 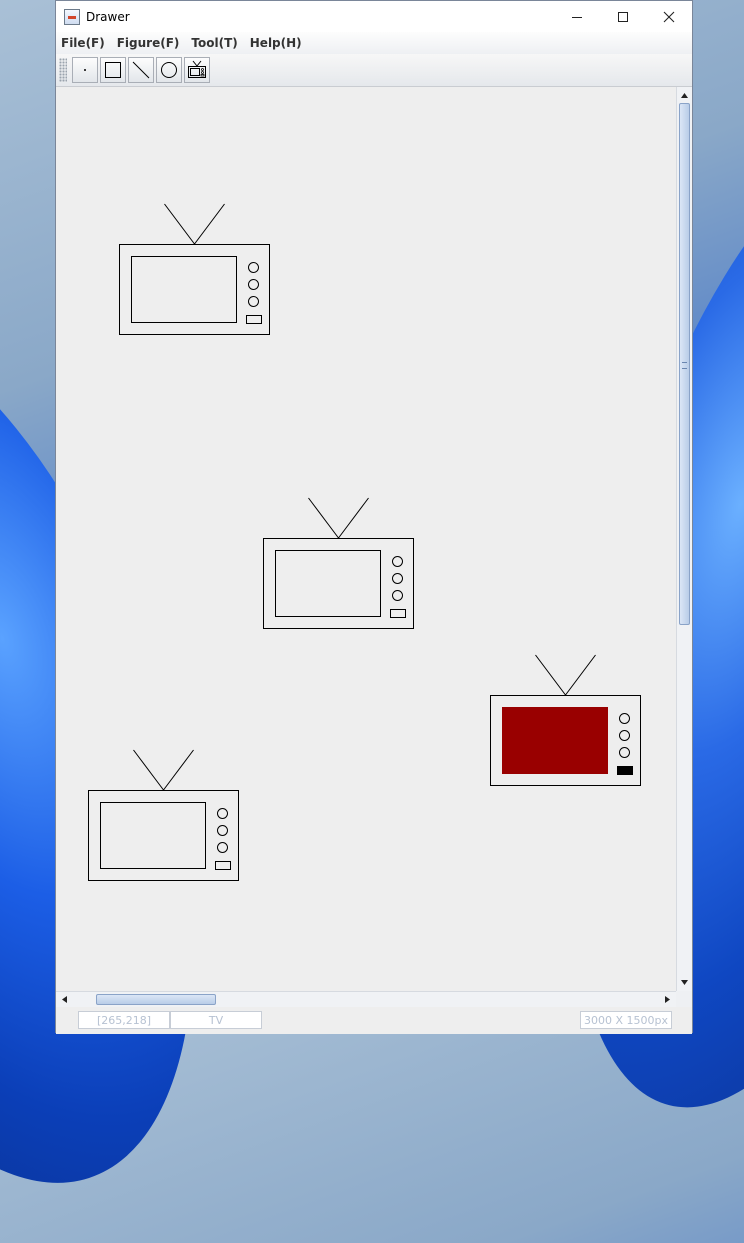 I want to click on line-icon, so click(x=141, y=70).